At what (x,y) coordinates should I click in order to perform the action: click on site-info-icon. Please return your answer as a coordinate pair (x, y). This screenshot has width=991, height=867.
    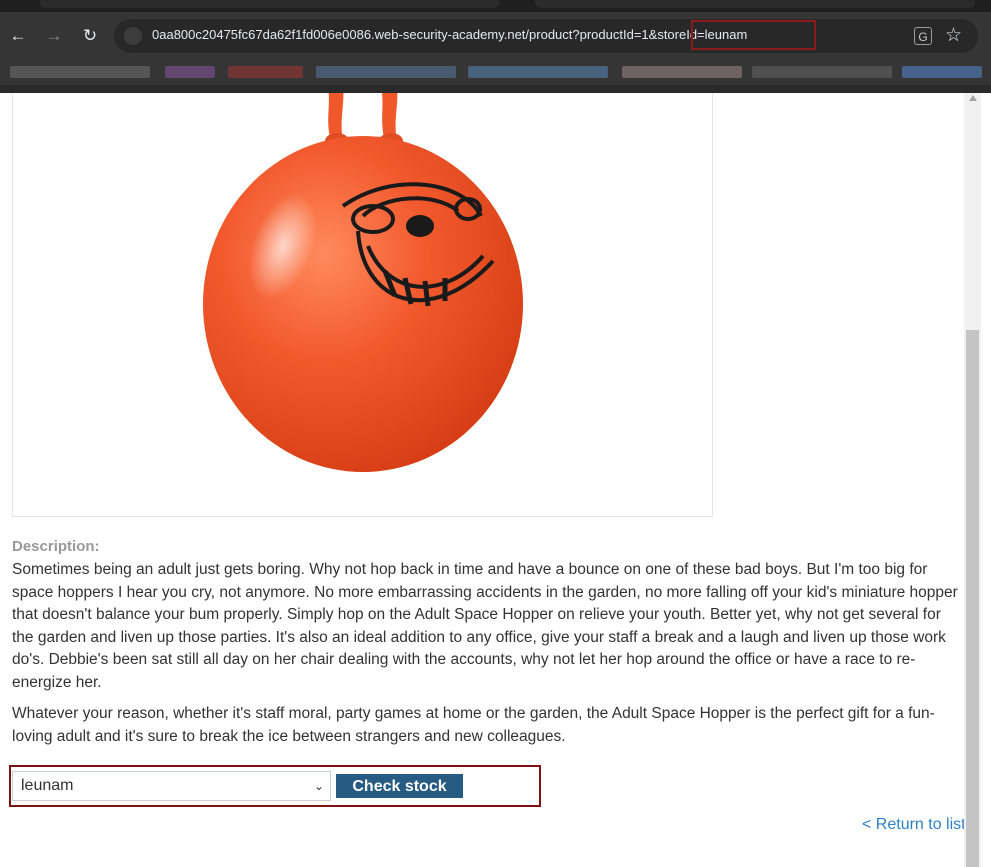
    Looking at the image, I should click on (133, 36).